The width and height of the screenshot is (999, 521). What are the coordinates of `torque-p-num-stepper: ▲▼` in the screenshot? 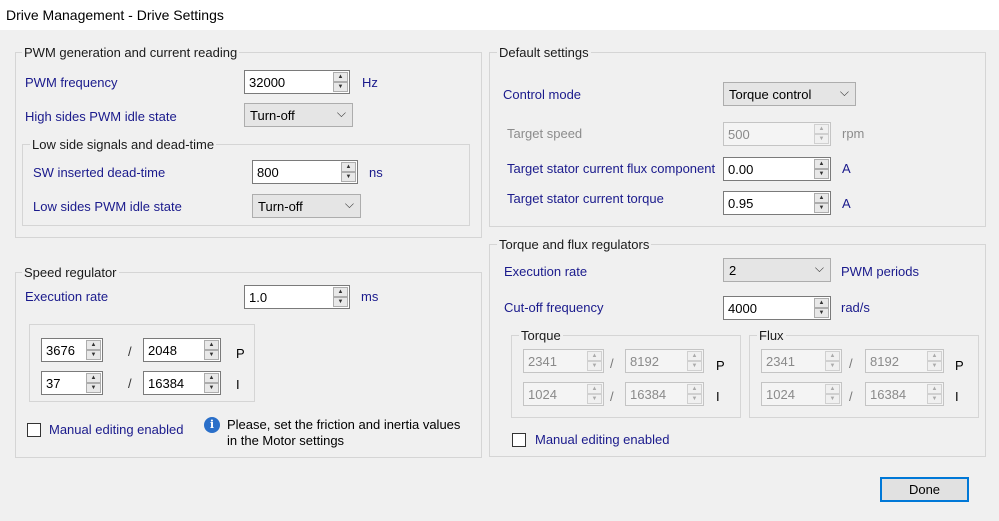 It's located at (563, 361).